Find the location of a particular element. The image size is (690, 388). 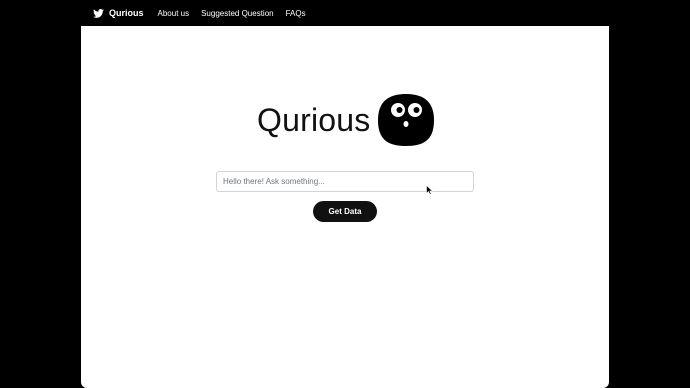

nav-suggested-question: Suggested Question is located at coordinates (237, 13).